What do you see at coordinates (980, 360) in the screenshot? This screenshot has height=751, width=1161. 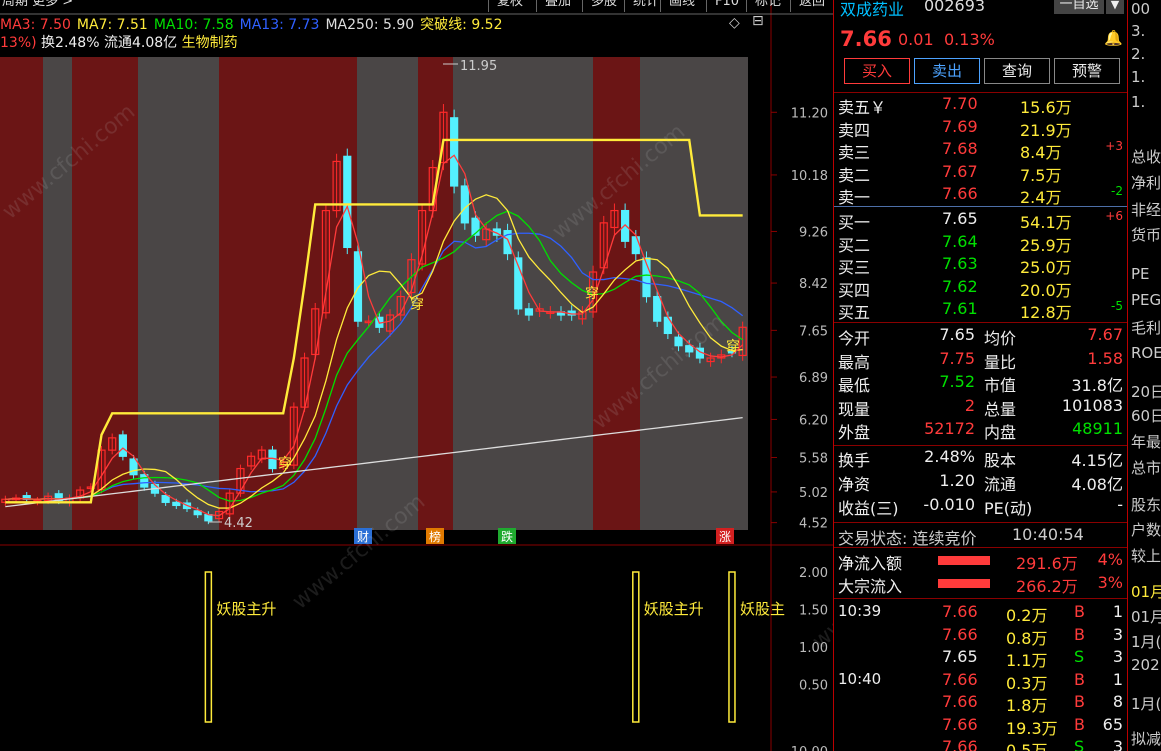 I see `quote-row: 最高 7.75 量比 1.58` at bounding box center [980, 360].